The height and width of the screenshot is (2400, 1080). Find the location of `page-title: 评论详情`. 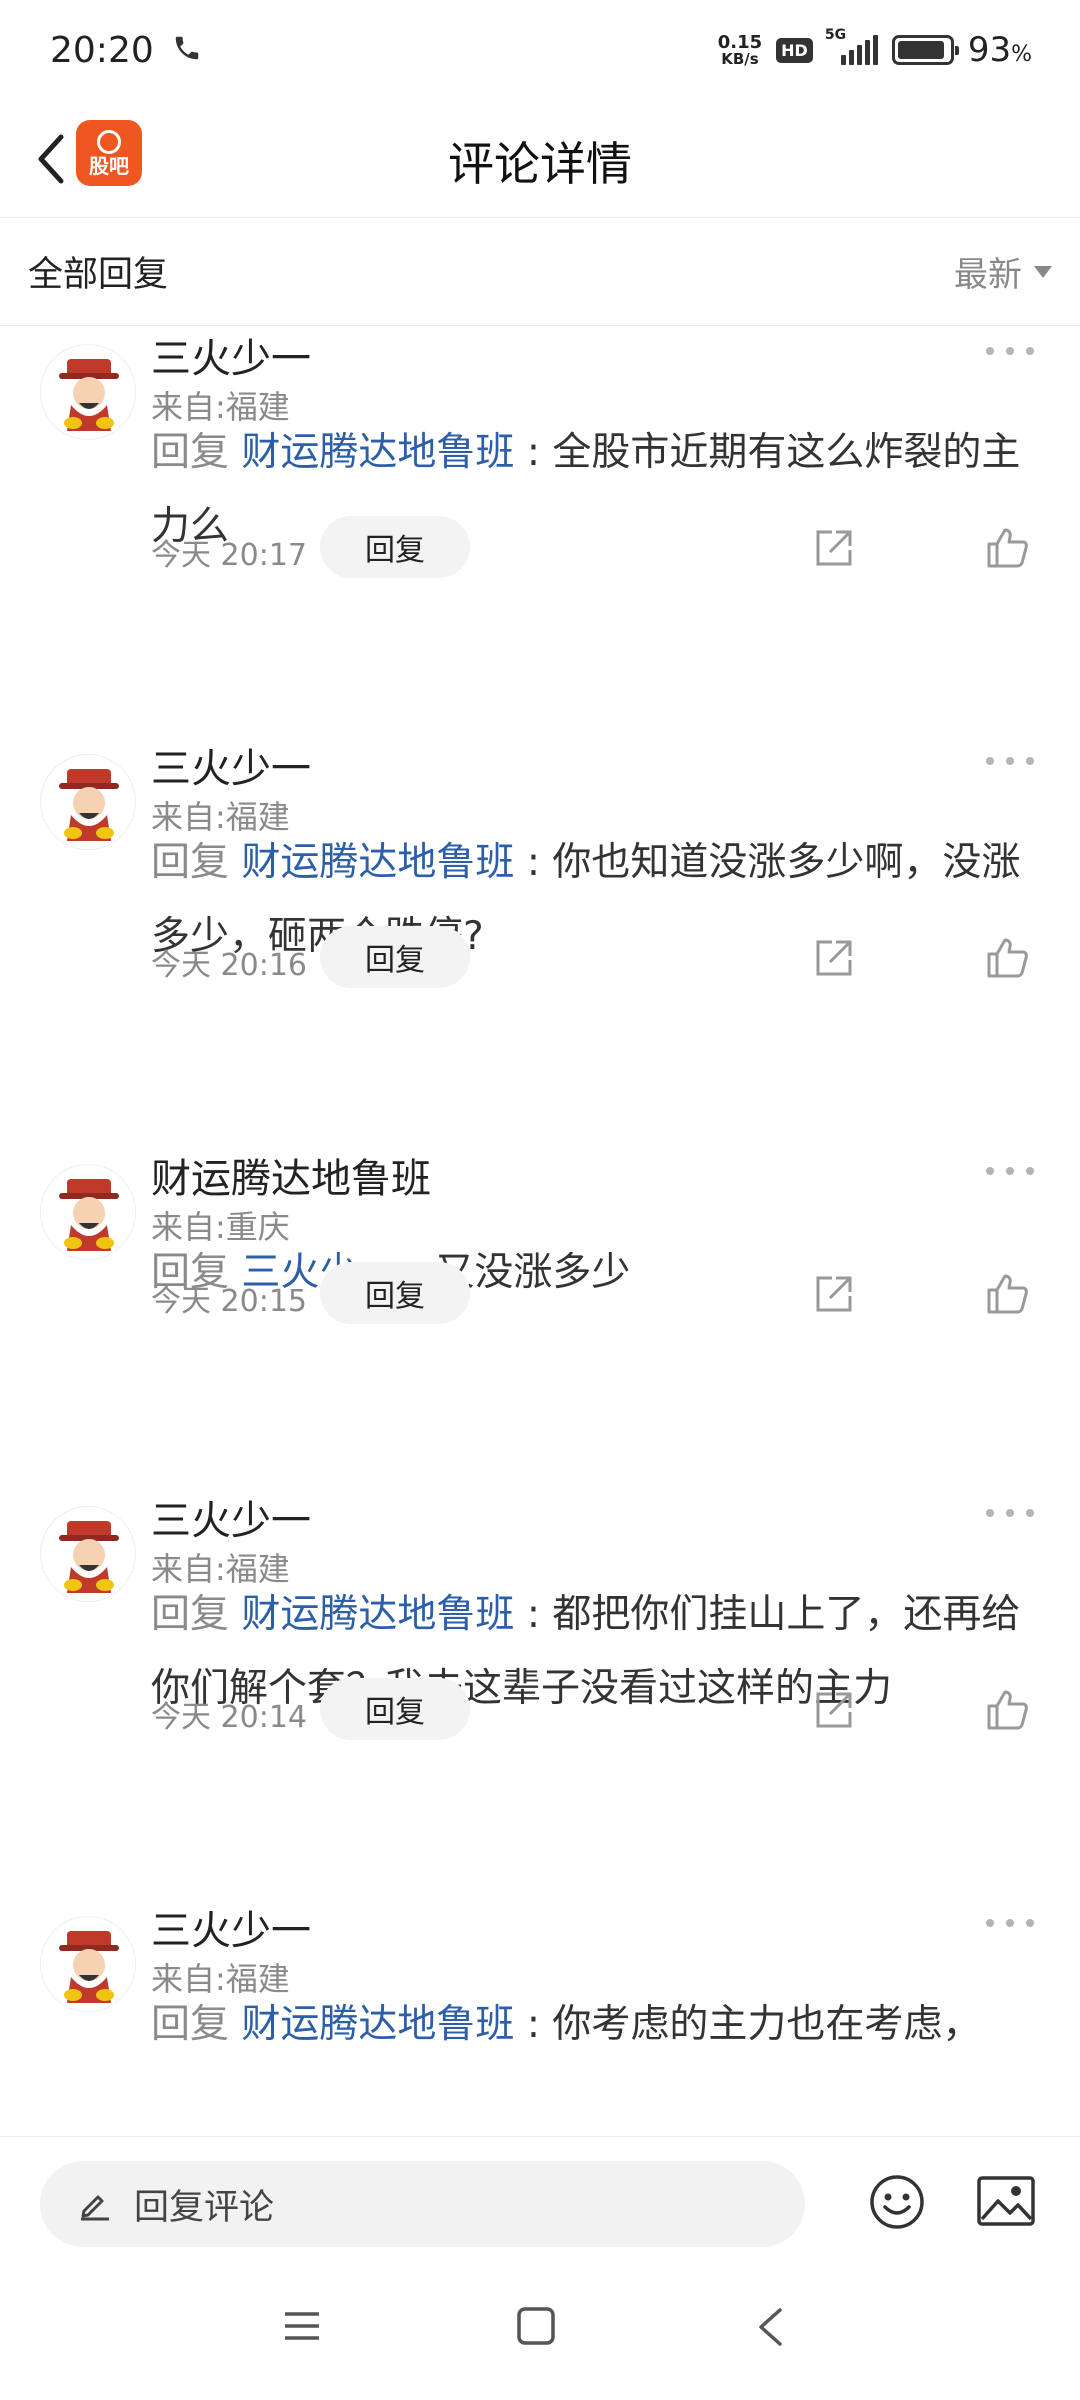

page-title: 评论详情 is located at coordinates (540, 164).